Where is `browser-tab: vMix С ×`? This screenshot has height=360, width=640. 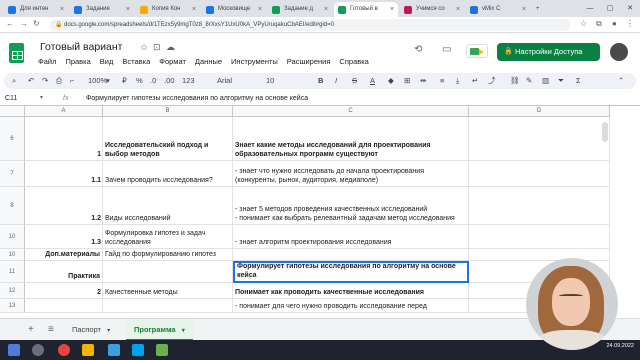 browser-tab: vMix С × is located at coordinates (498, 9).